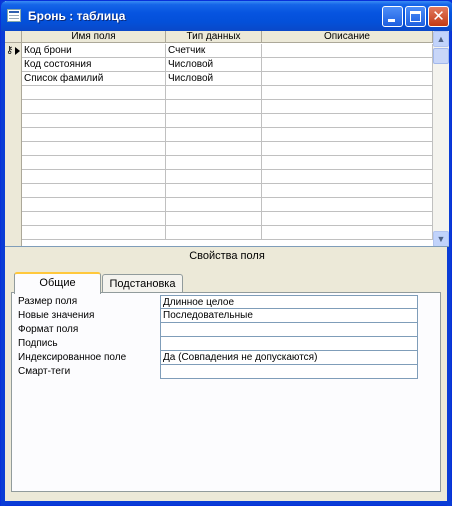 The height and width of the screenshot is (506, 452). I want to click on table-row: Код состояния Числовой, so click(219, 65).